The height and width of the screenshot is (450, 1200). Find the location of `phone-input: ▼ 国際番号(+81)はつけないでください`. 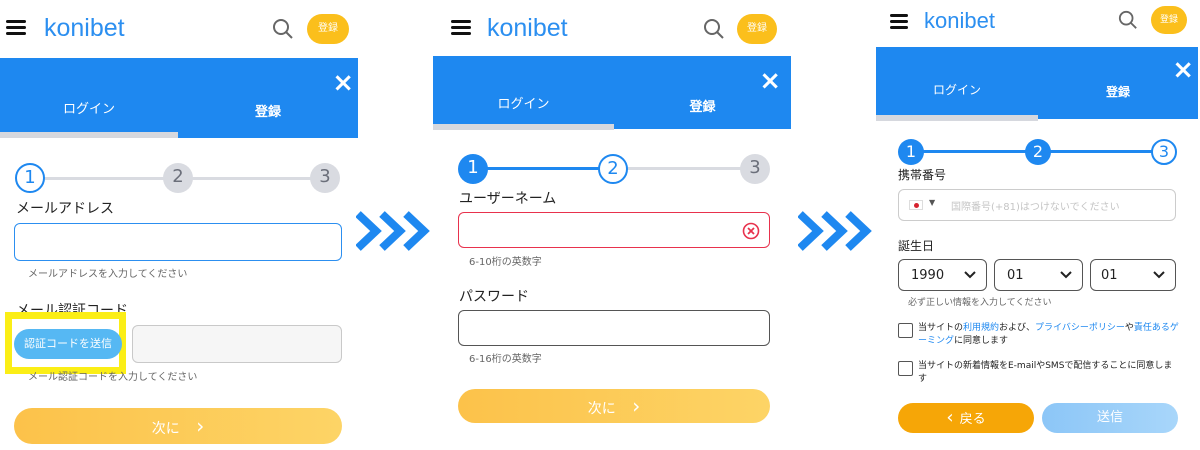

phone-input: ▼ 国際番号(+81)はつけないでください is located at coordinates (1037, 205).